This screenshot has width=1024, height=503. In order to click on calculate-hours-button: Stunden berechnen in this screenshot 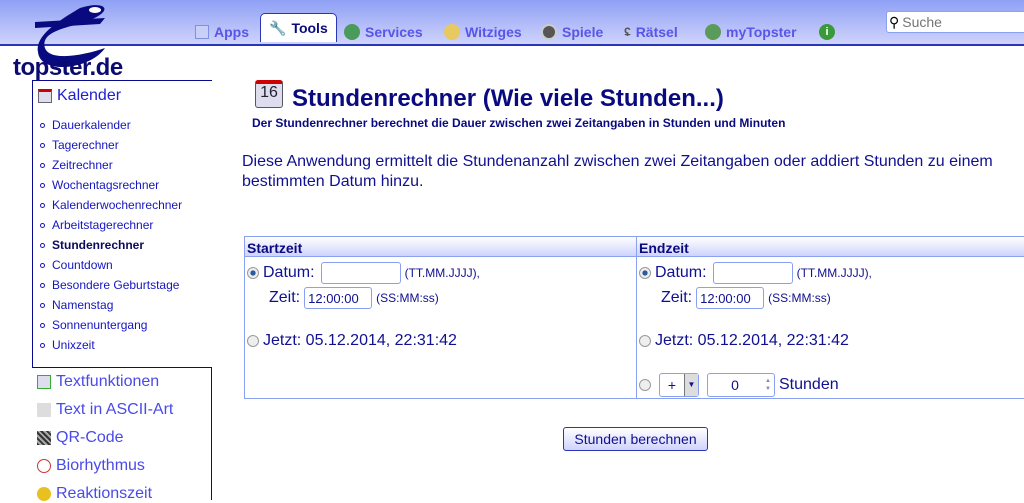, I will do `click(635, 439)`.